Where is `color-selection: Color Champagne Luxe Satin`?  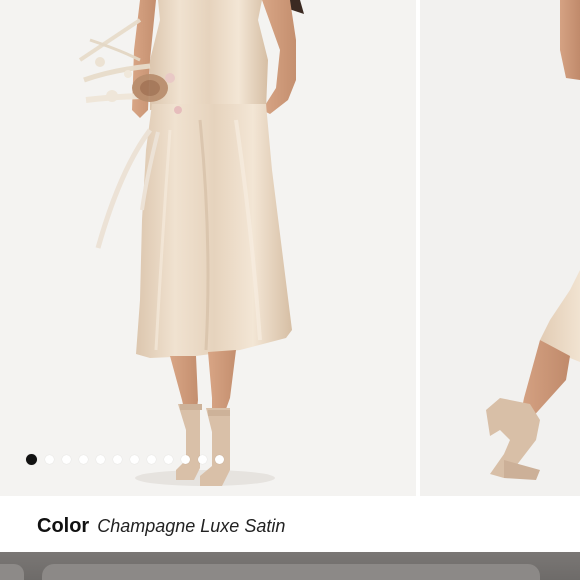
color-selection: Color Champagne Luxe Satin is located at coordinates (161, 526).